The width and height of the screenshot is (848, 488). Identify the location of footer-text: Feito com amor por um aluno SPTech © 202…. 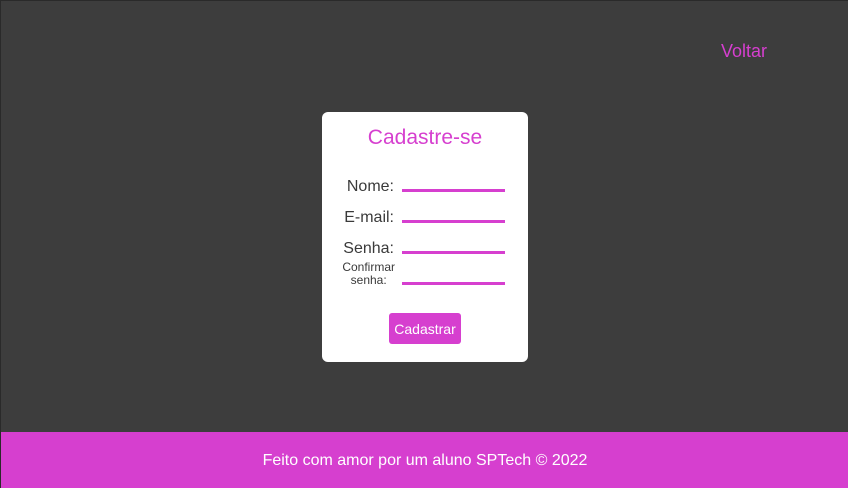
(425, 460).